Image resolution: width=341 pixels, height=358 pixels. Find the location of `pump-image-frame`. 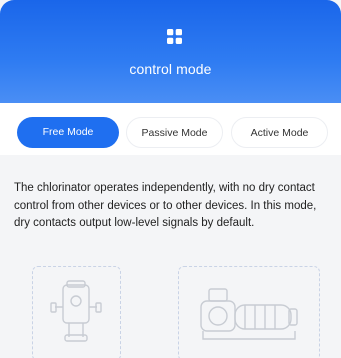

pump-image-frame is located at coordinates (249, 312).